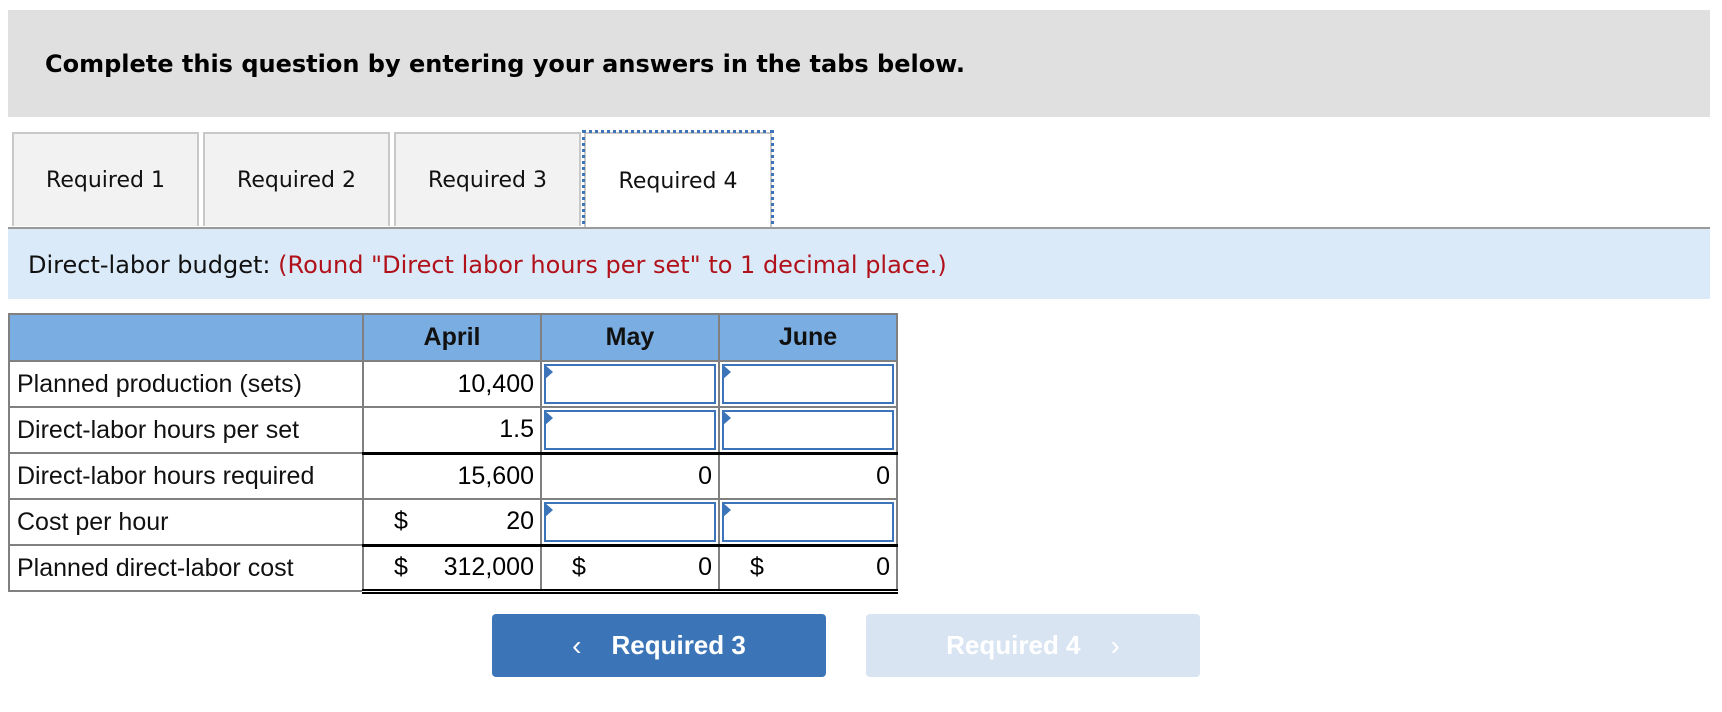 The image size is (1722, 712). Describe the element at coordinates (495, 475) in the screenshot. I see `value-text: 15,600` at that location.